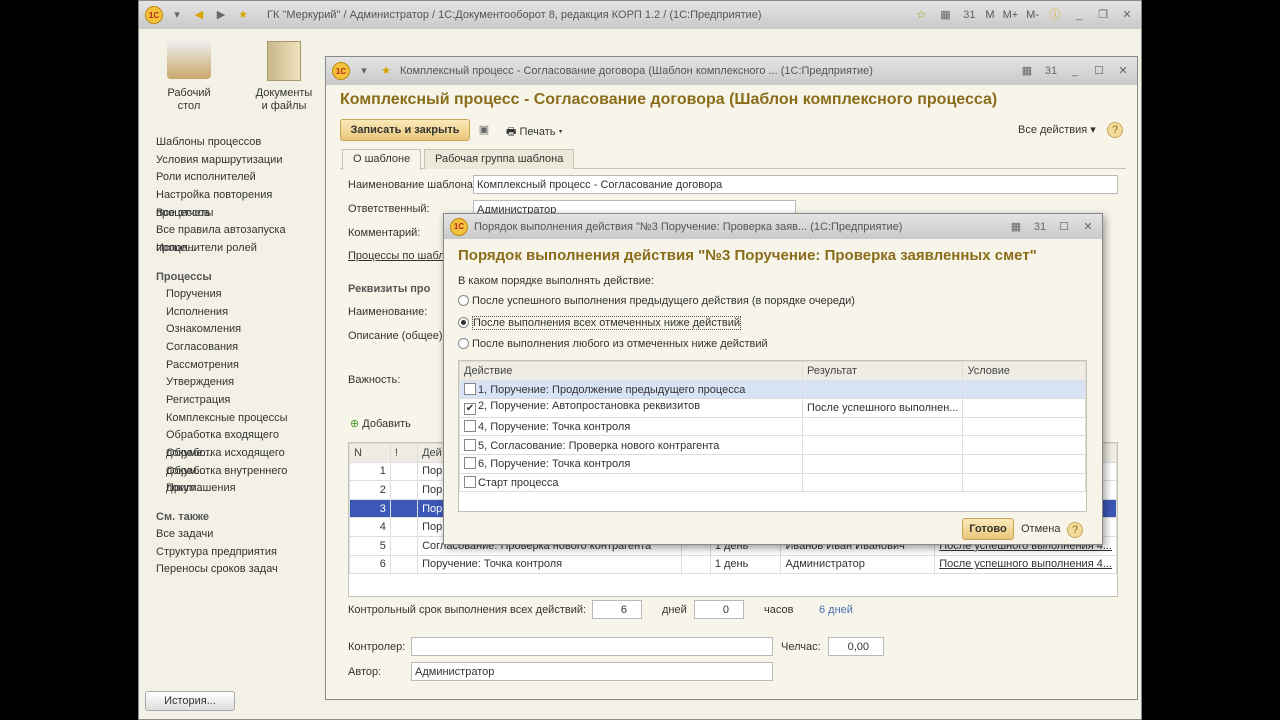 Image resolution: width=1280 pixels, height=720 pixels. I want to click on sidebar-link: Комплексные процессы, so click(246, 419).